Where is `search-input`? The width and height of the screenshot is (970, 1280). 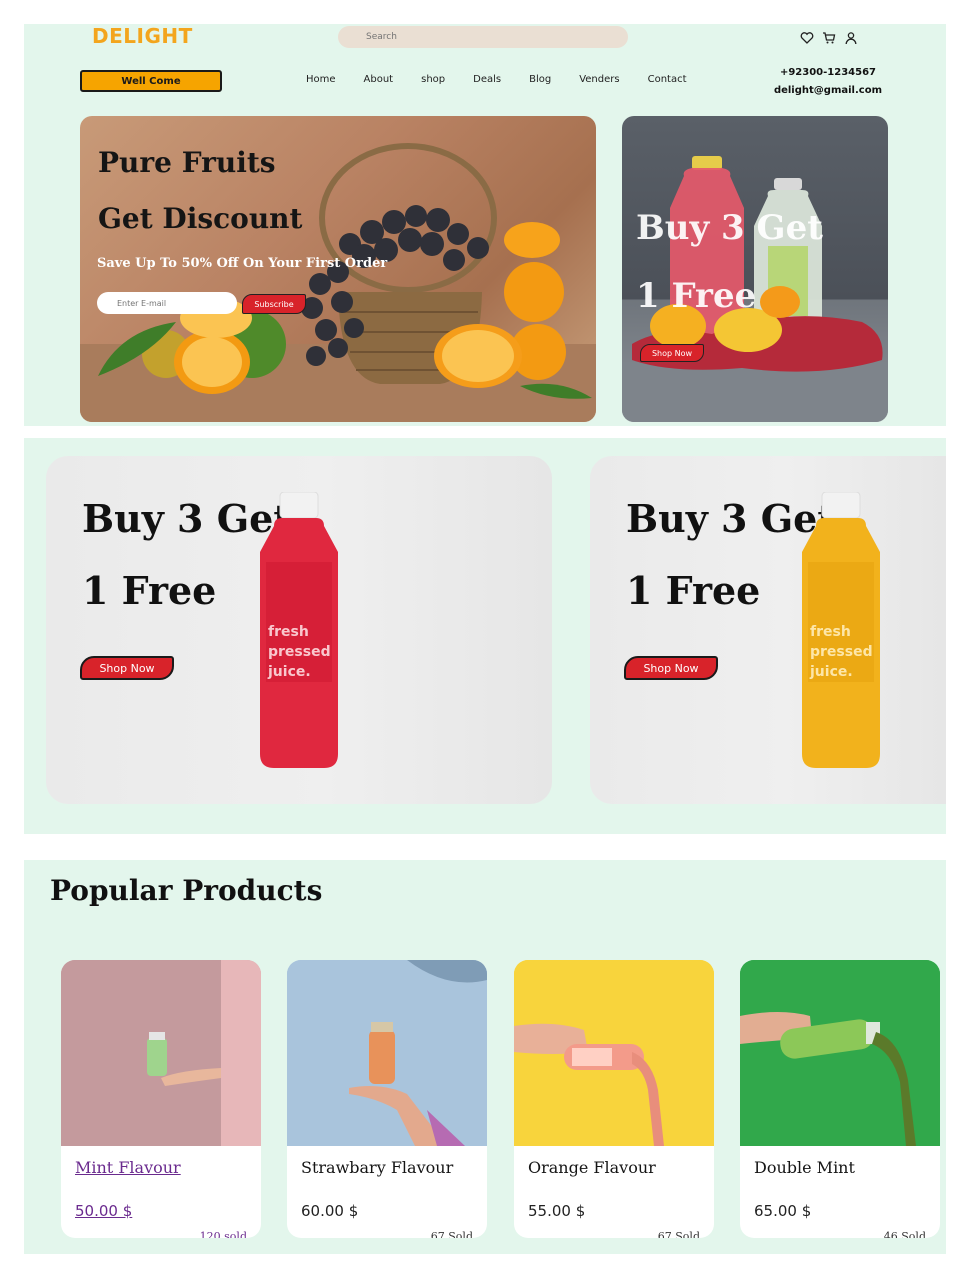
search-input is located at coordinates (483, 37).